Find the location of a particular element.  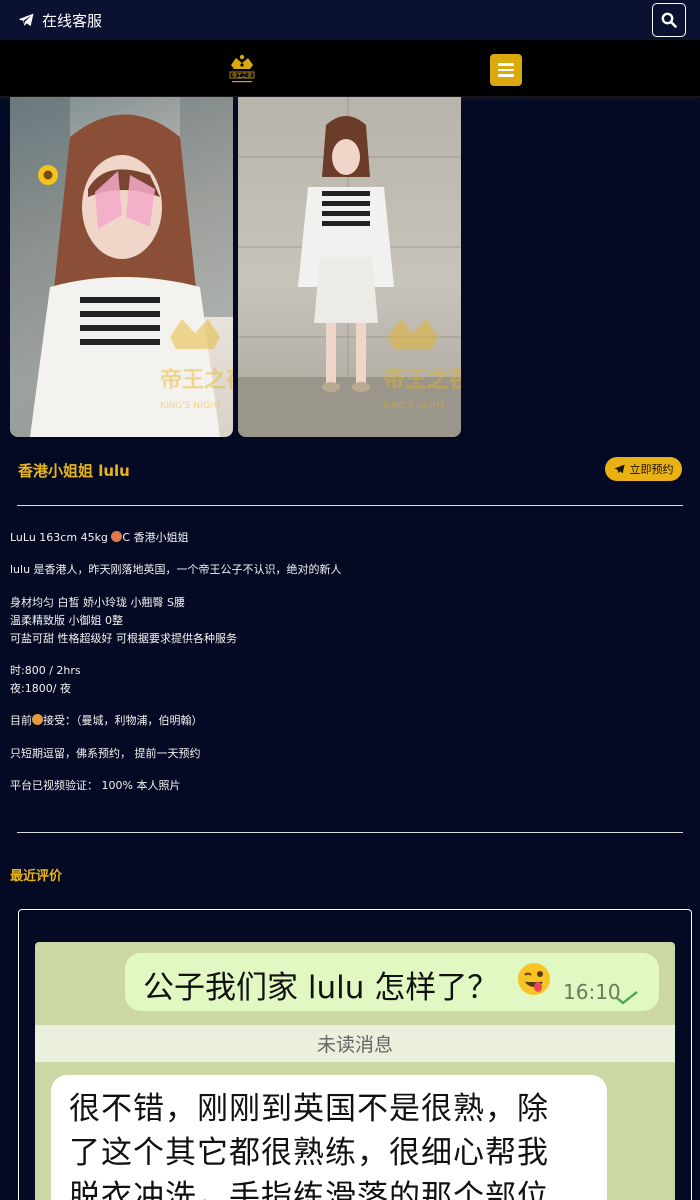

logo-text: 帝王之夜 is located at coordinates (242, 75).